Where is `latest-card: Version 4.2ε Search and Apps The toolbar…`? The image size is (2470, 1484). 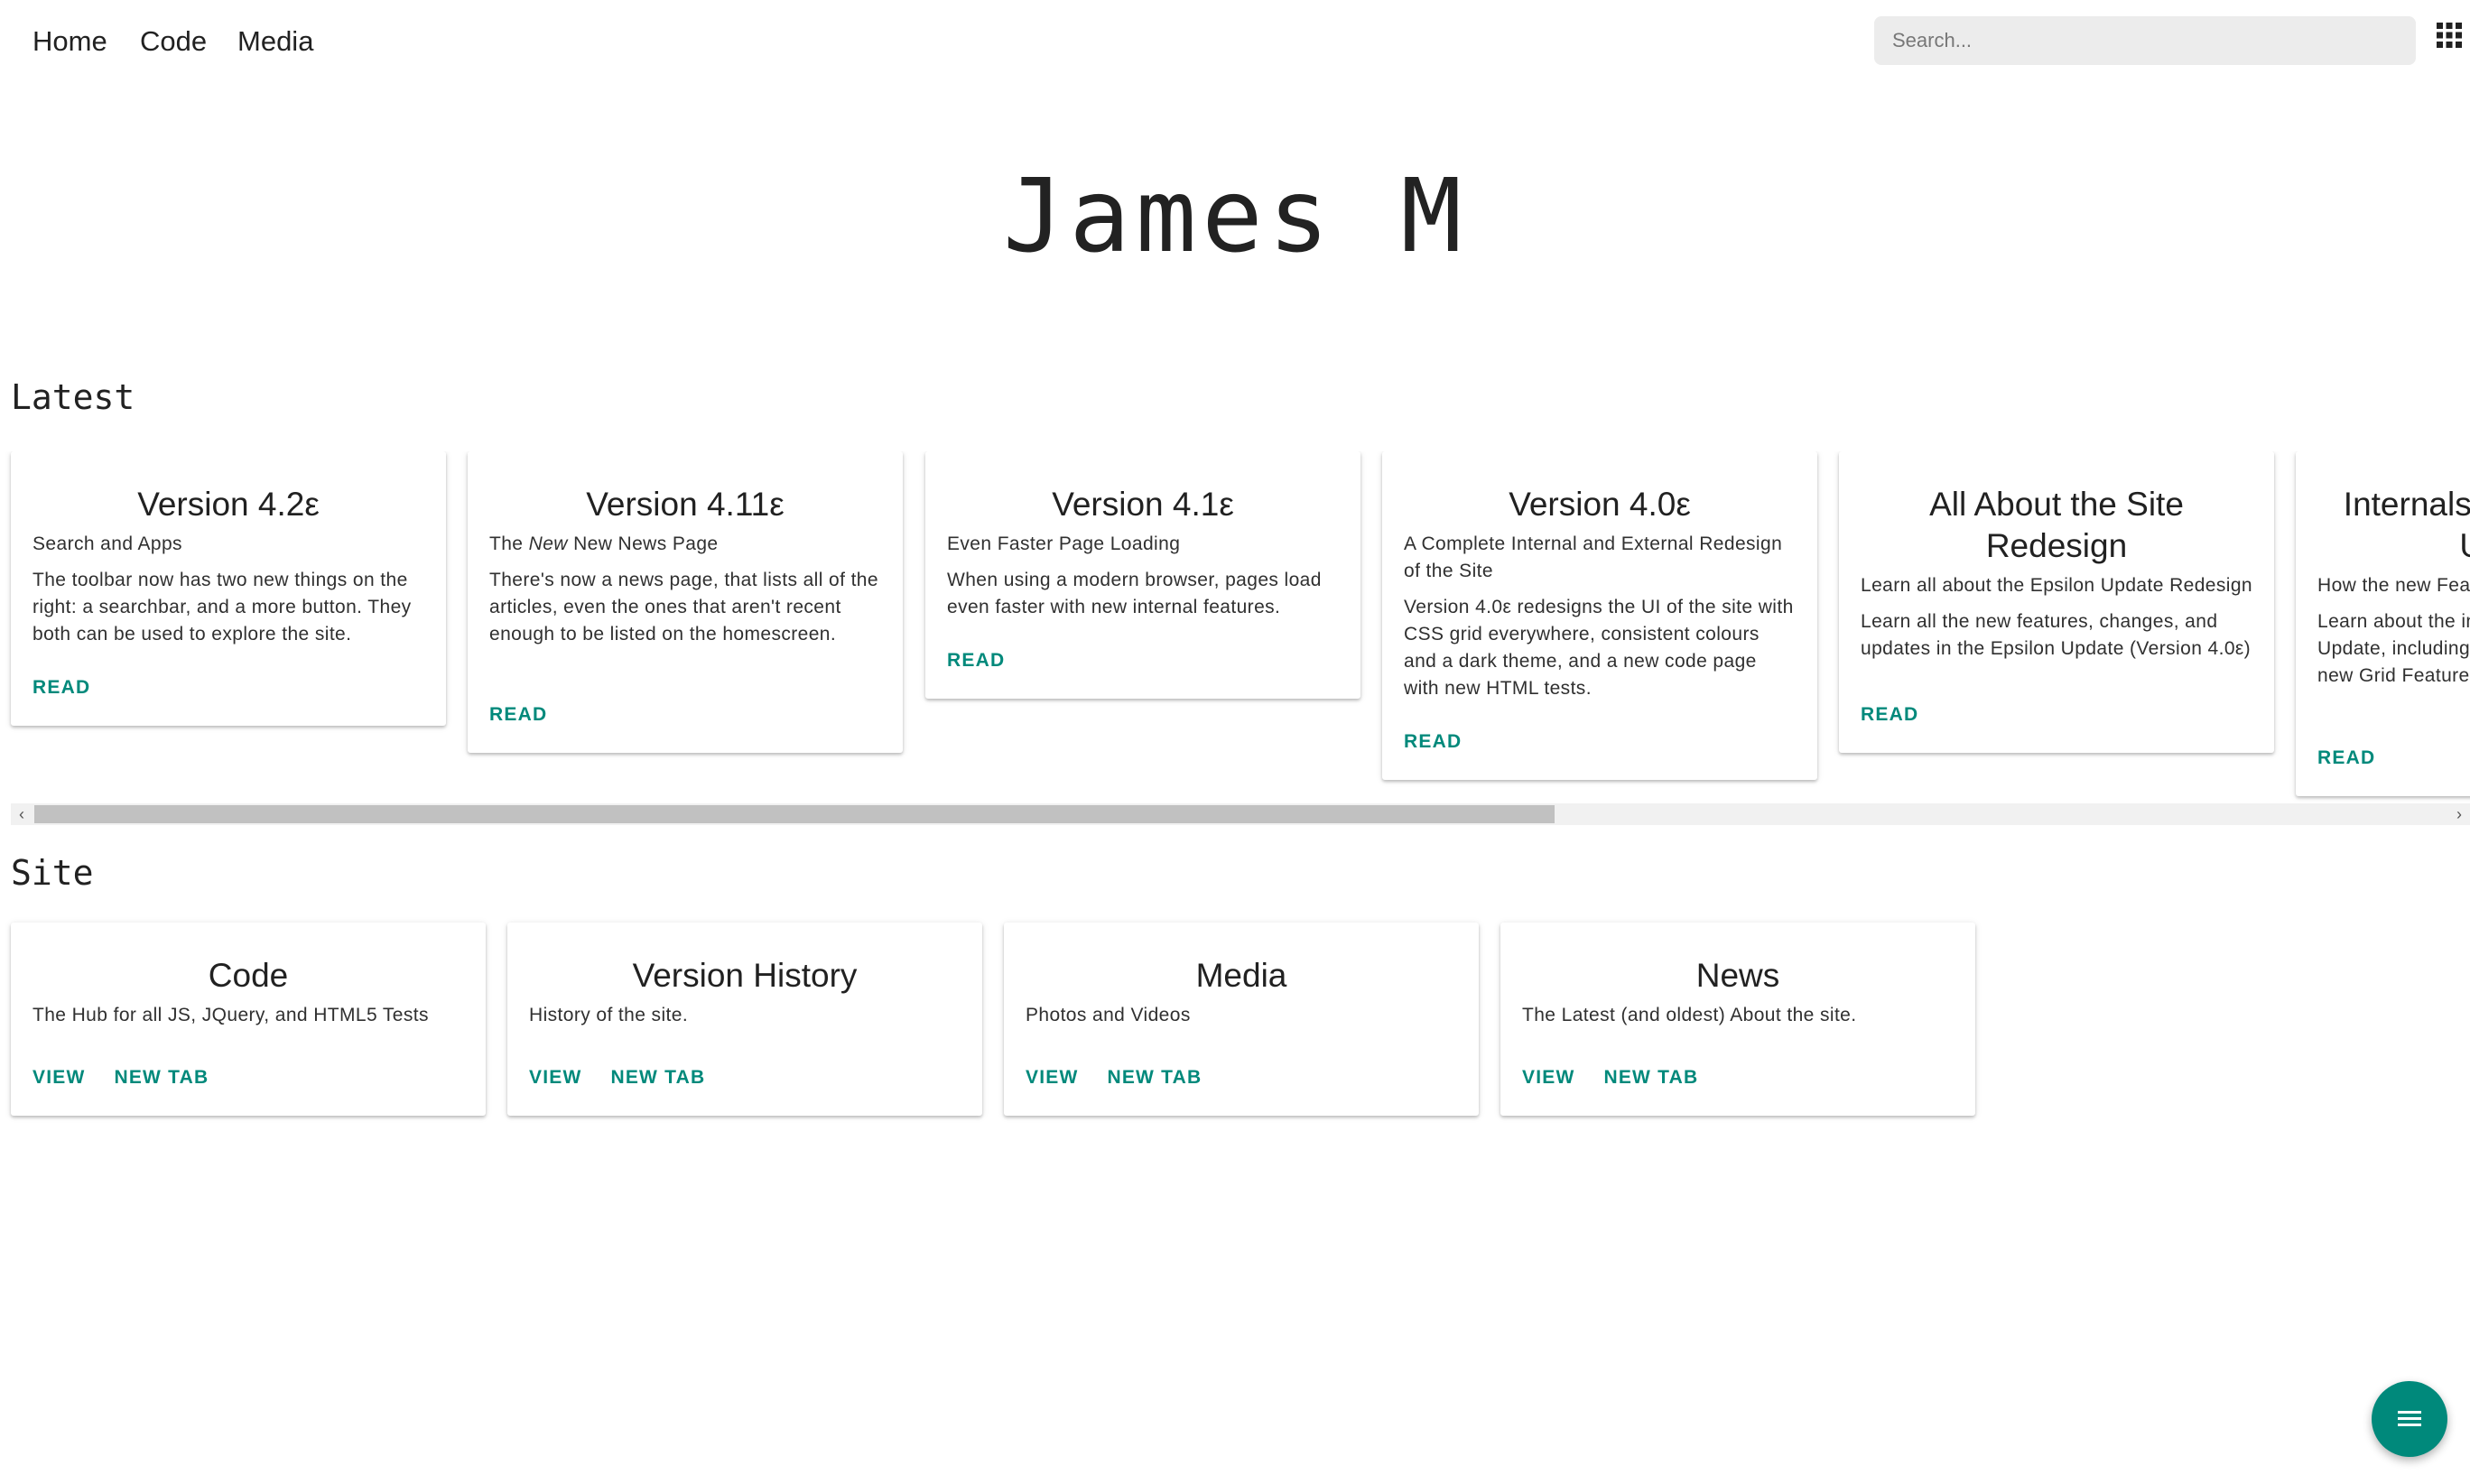 latest-card: Version 4.2ε Search and Apps The toolbar… is located at coordinates (229, 589).